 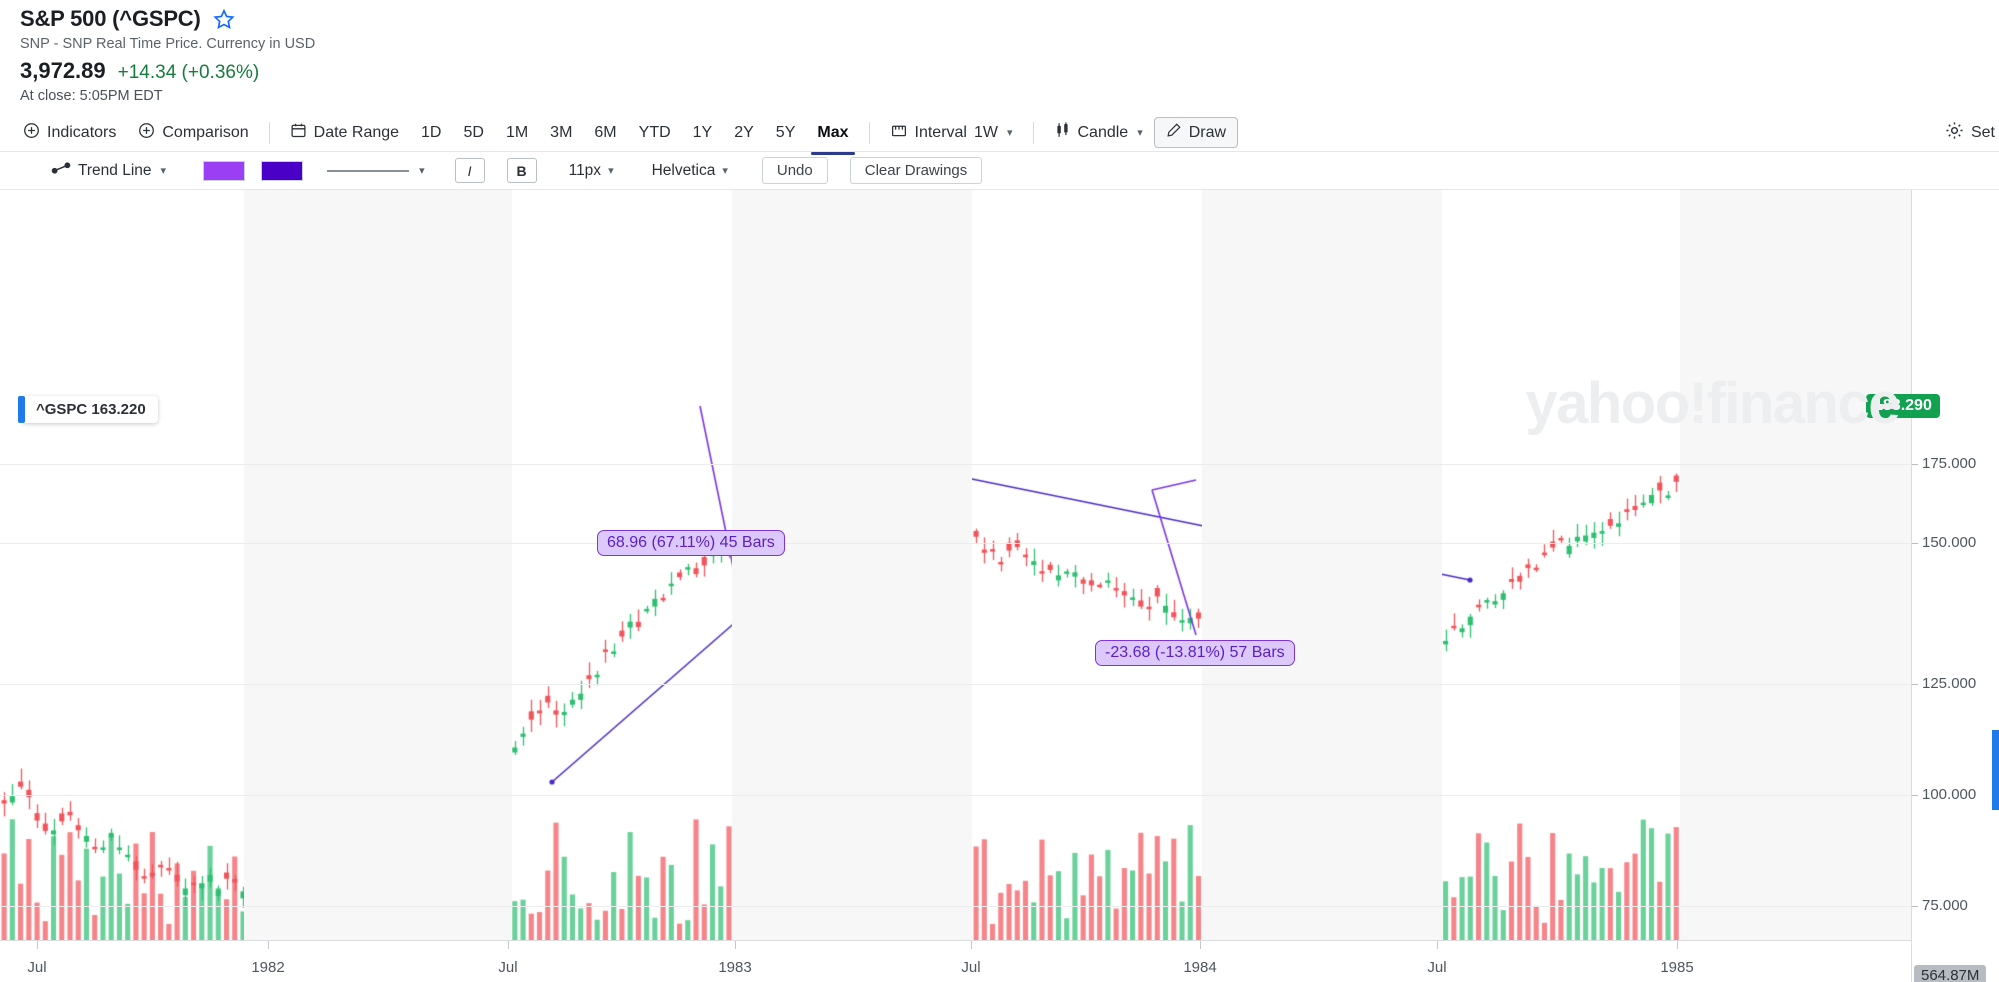 I want to click on line-style-dropdown: ▾, so click(x=376, y=170).